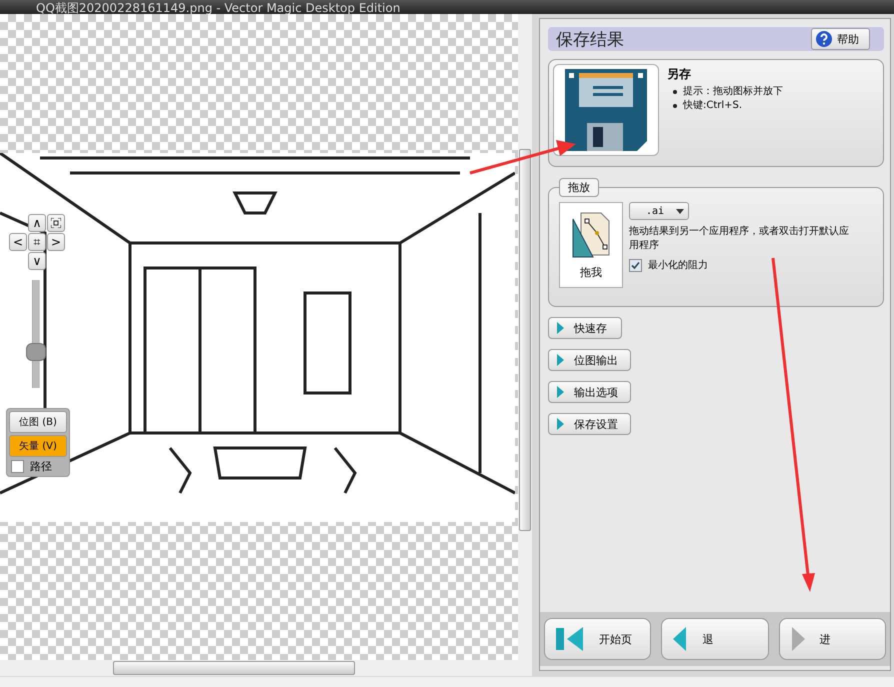 This screenshot has width=894, height=687. What do you see at coordinates (585, 328) in the screenshot?
I see `section-expand-button: 快速存` at bounding box center [585, 328].